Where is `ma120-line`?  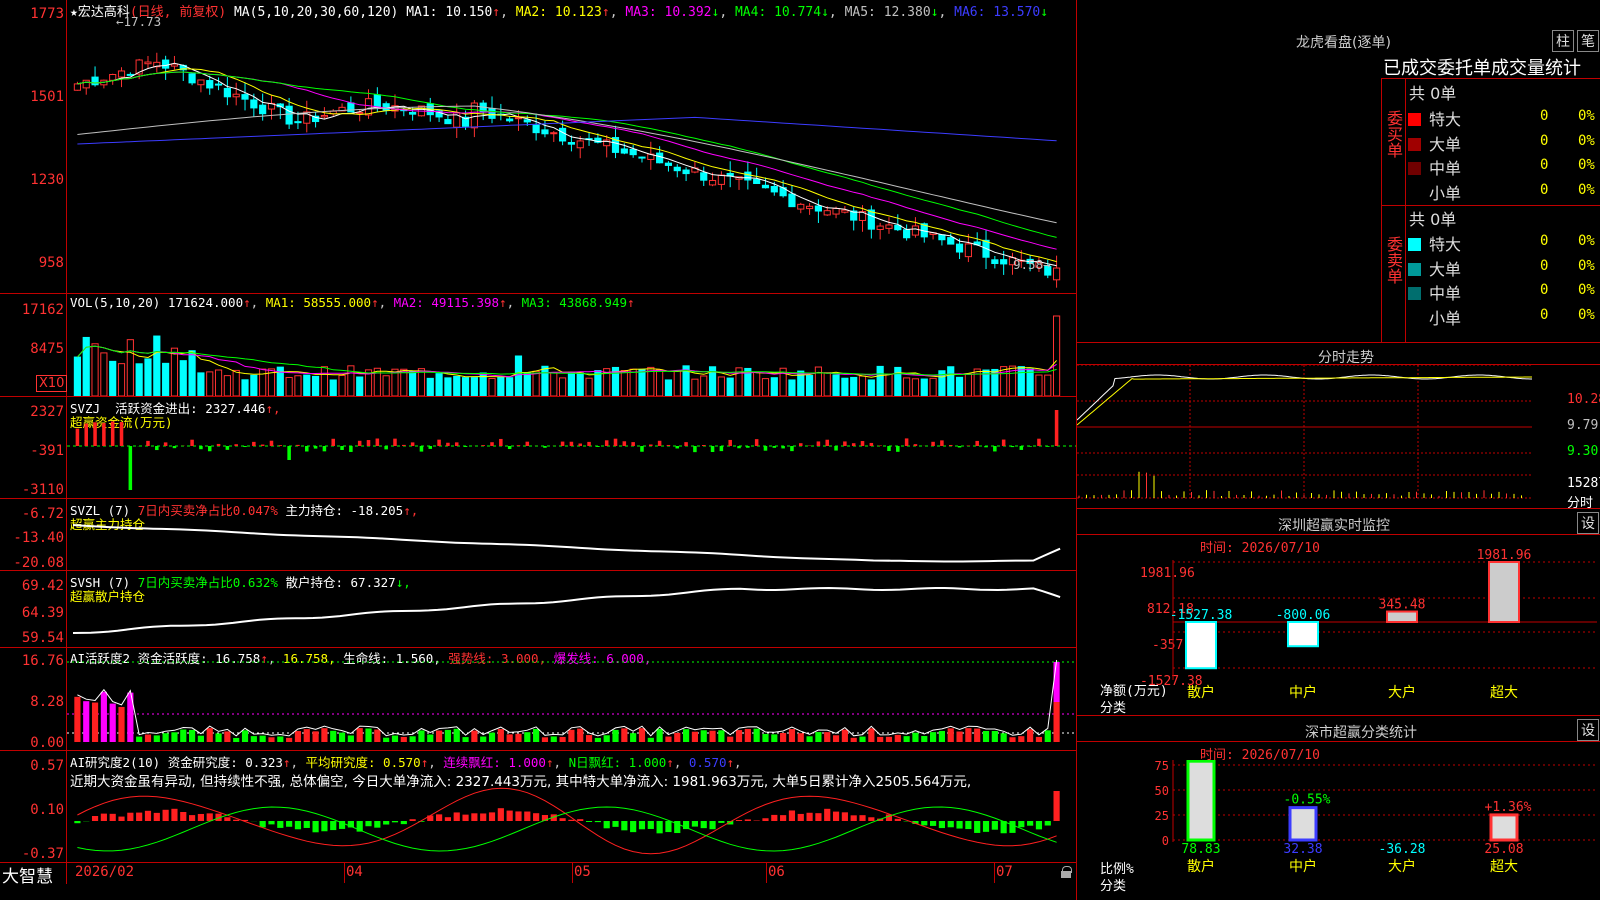 ma120-line is located at coordinates (567, 130).